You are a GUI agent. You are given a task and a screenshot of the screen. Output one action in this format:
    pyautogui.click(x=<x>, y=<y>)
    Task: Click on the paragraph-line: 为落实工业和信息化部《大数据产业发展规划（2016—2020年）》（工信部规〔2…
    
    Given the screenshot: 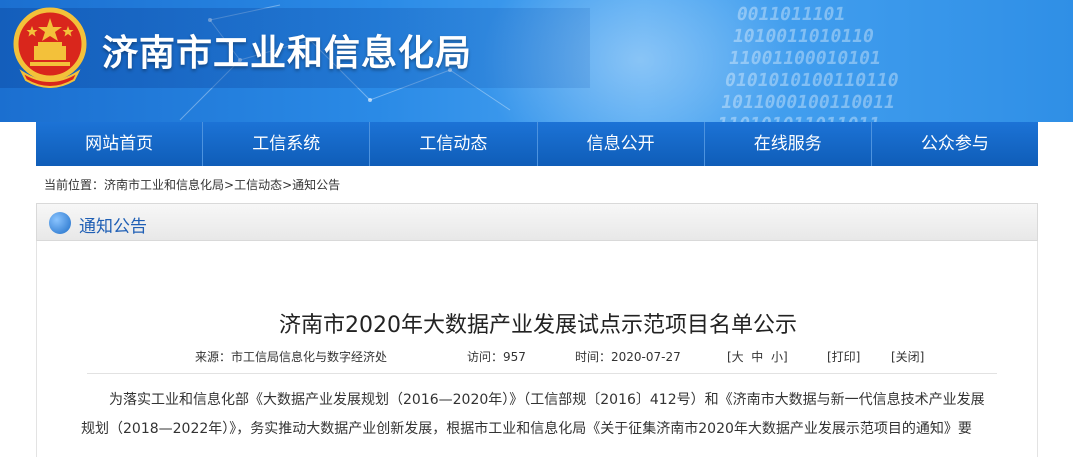 What is the action you would take?
    pyautogui.click(x=547, y=400)
    